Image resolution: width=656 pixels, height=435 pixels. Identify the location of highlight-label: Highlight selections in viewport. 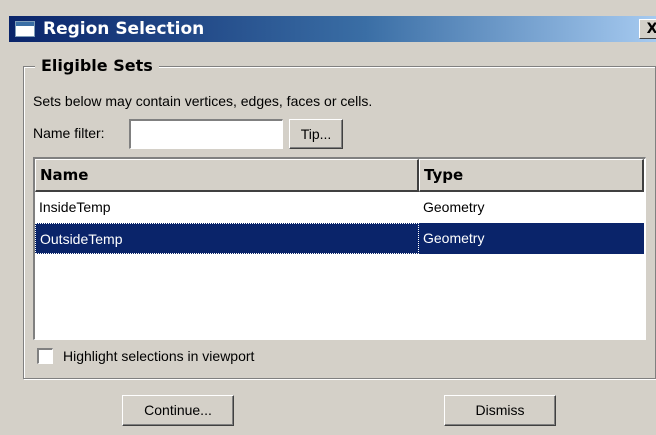
(159, 356).